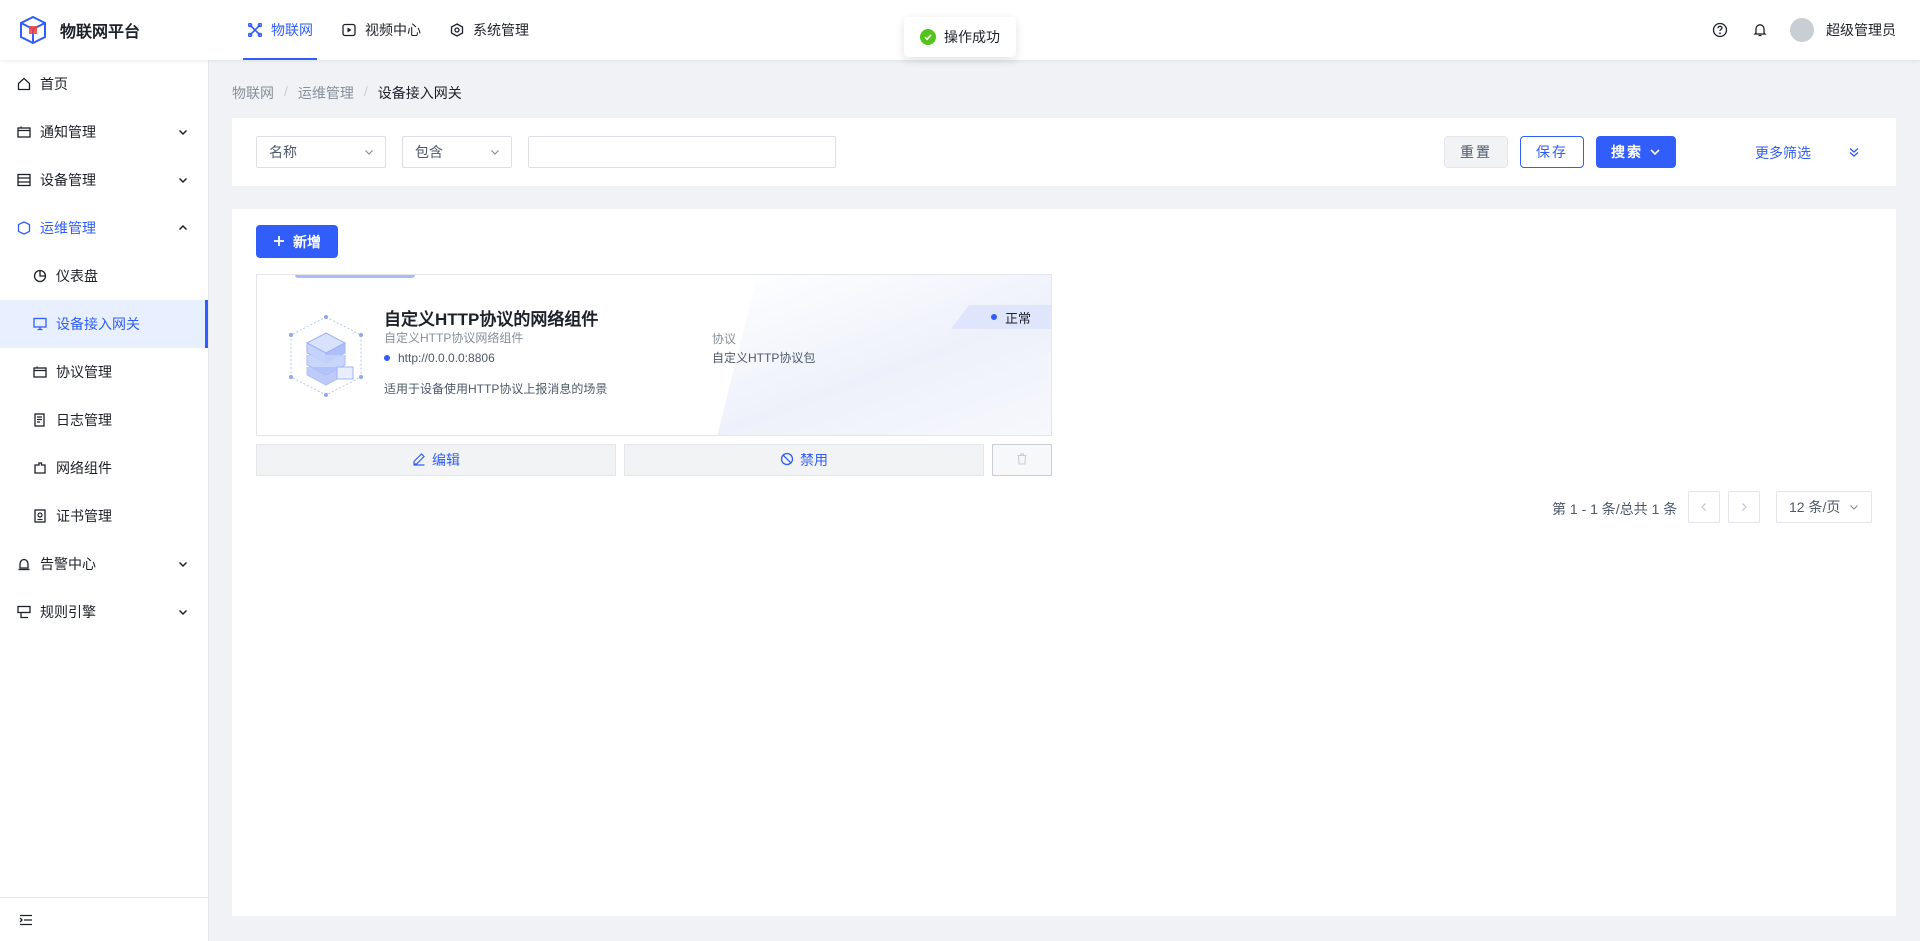 Image resolution: width=1920 pixels, height=941 pixels. What do you see at coordinates (446, 460) in the screenshot?
I see `edit-button-label: 编辑` at bounding box center [446, 460].